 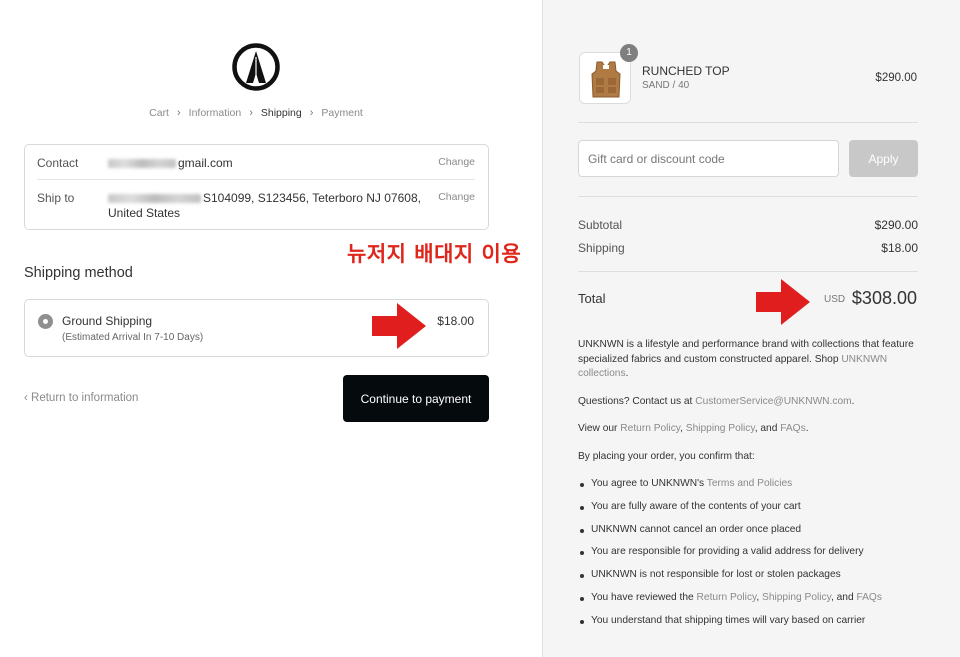 What do you see at coordinates (896, 225) in the screenshot?
I see `subtotal-value: $290.00` at bounding box center [896, 225].